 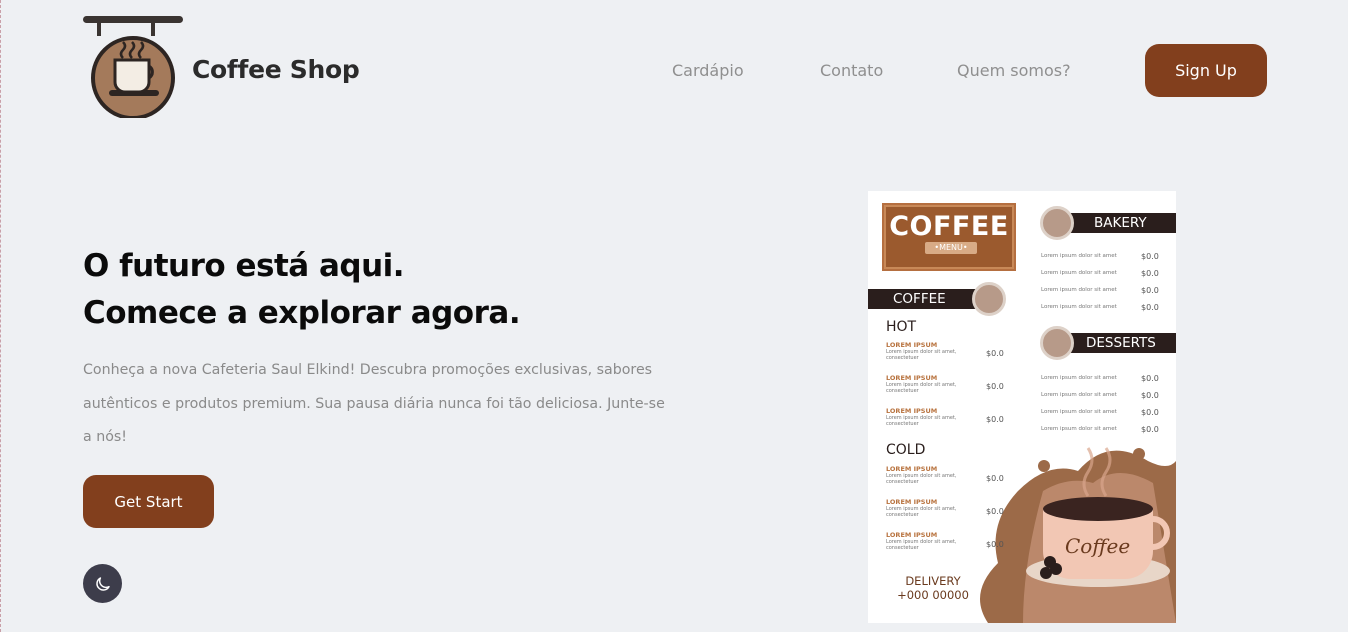 I want to click on moon-icon, so click(x=102, y=583).